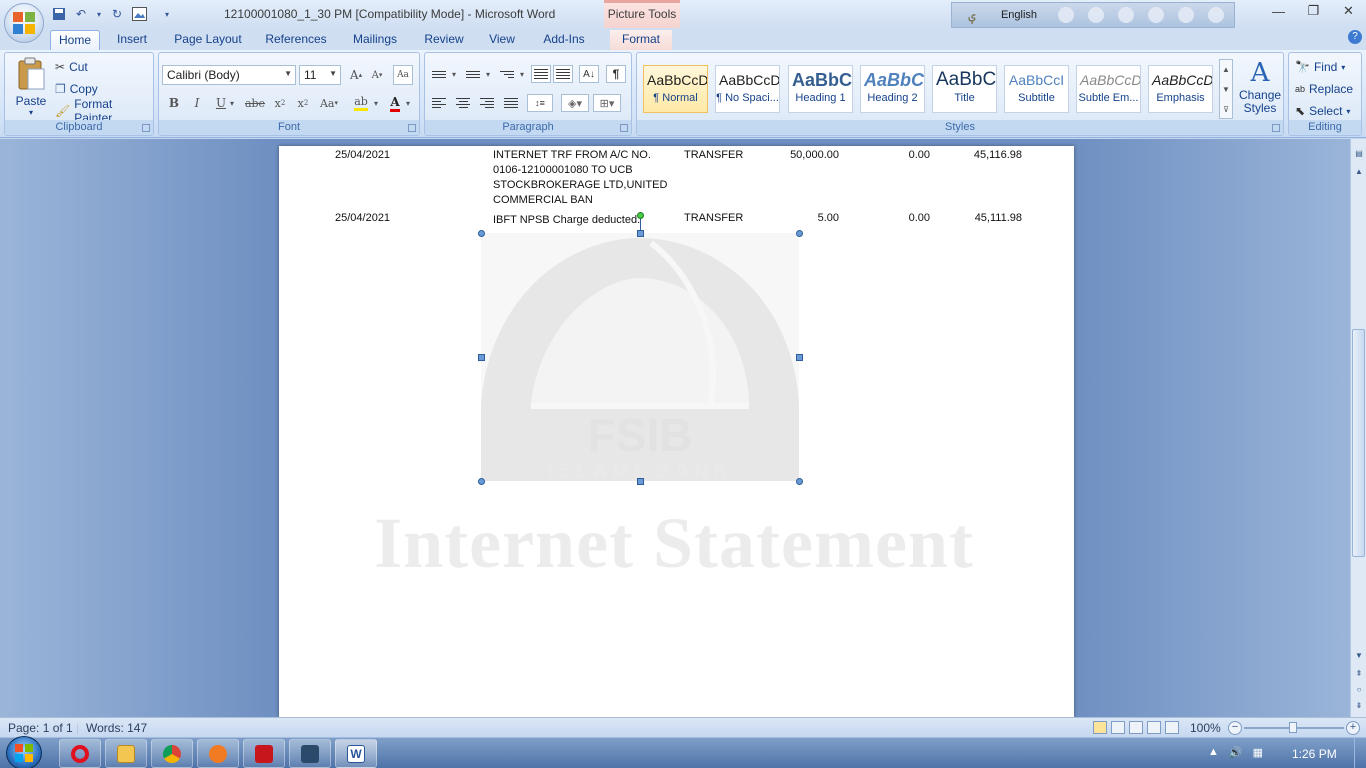 Image resolution: width=1366 pixels, height=768 pixels. I want to click on taskbar-explorer, so click(126, 753).